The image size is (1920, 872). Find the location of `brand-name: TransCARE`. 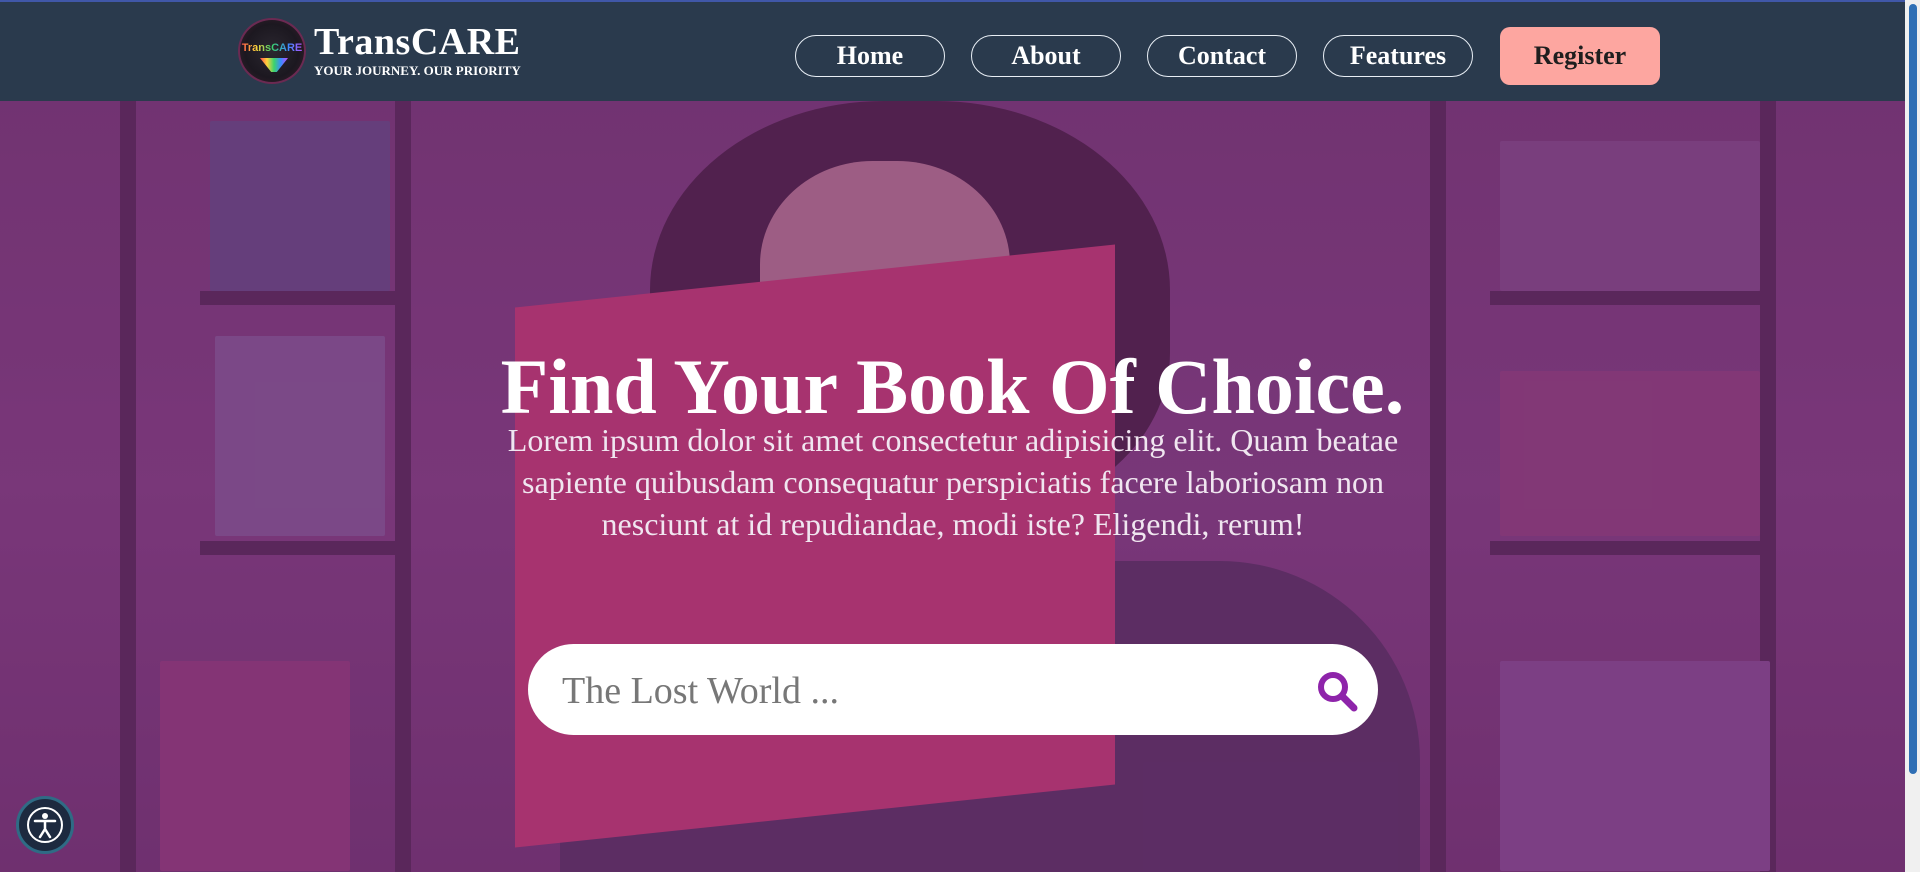

brand-name: TransCARE is located at coordinates (417, 42).